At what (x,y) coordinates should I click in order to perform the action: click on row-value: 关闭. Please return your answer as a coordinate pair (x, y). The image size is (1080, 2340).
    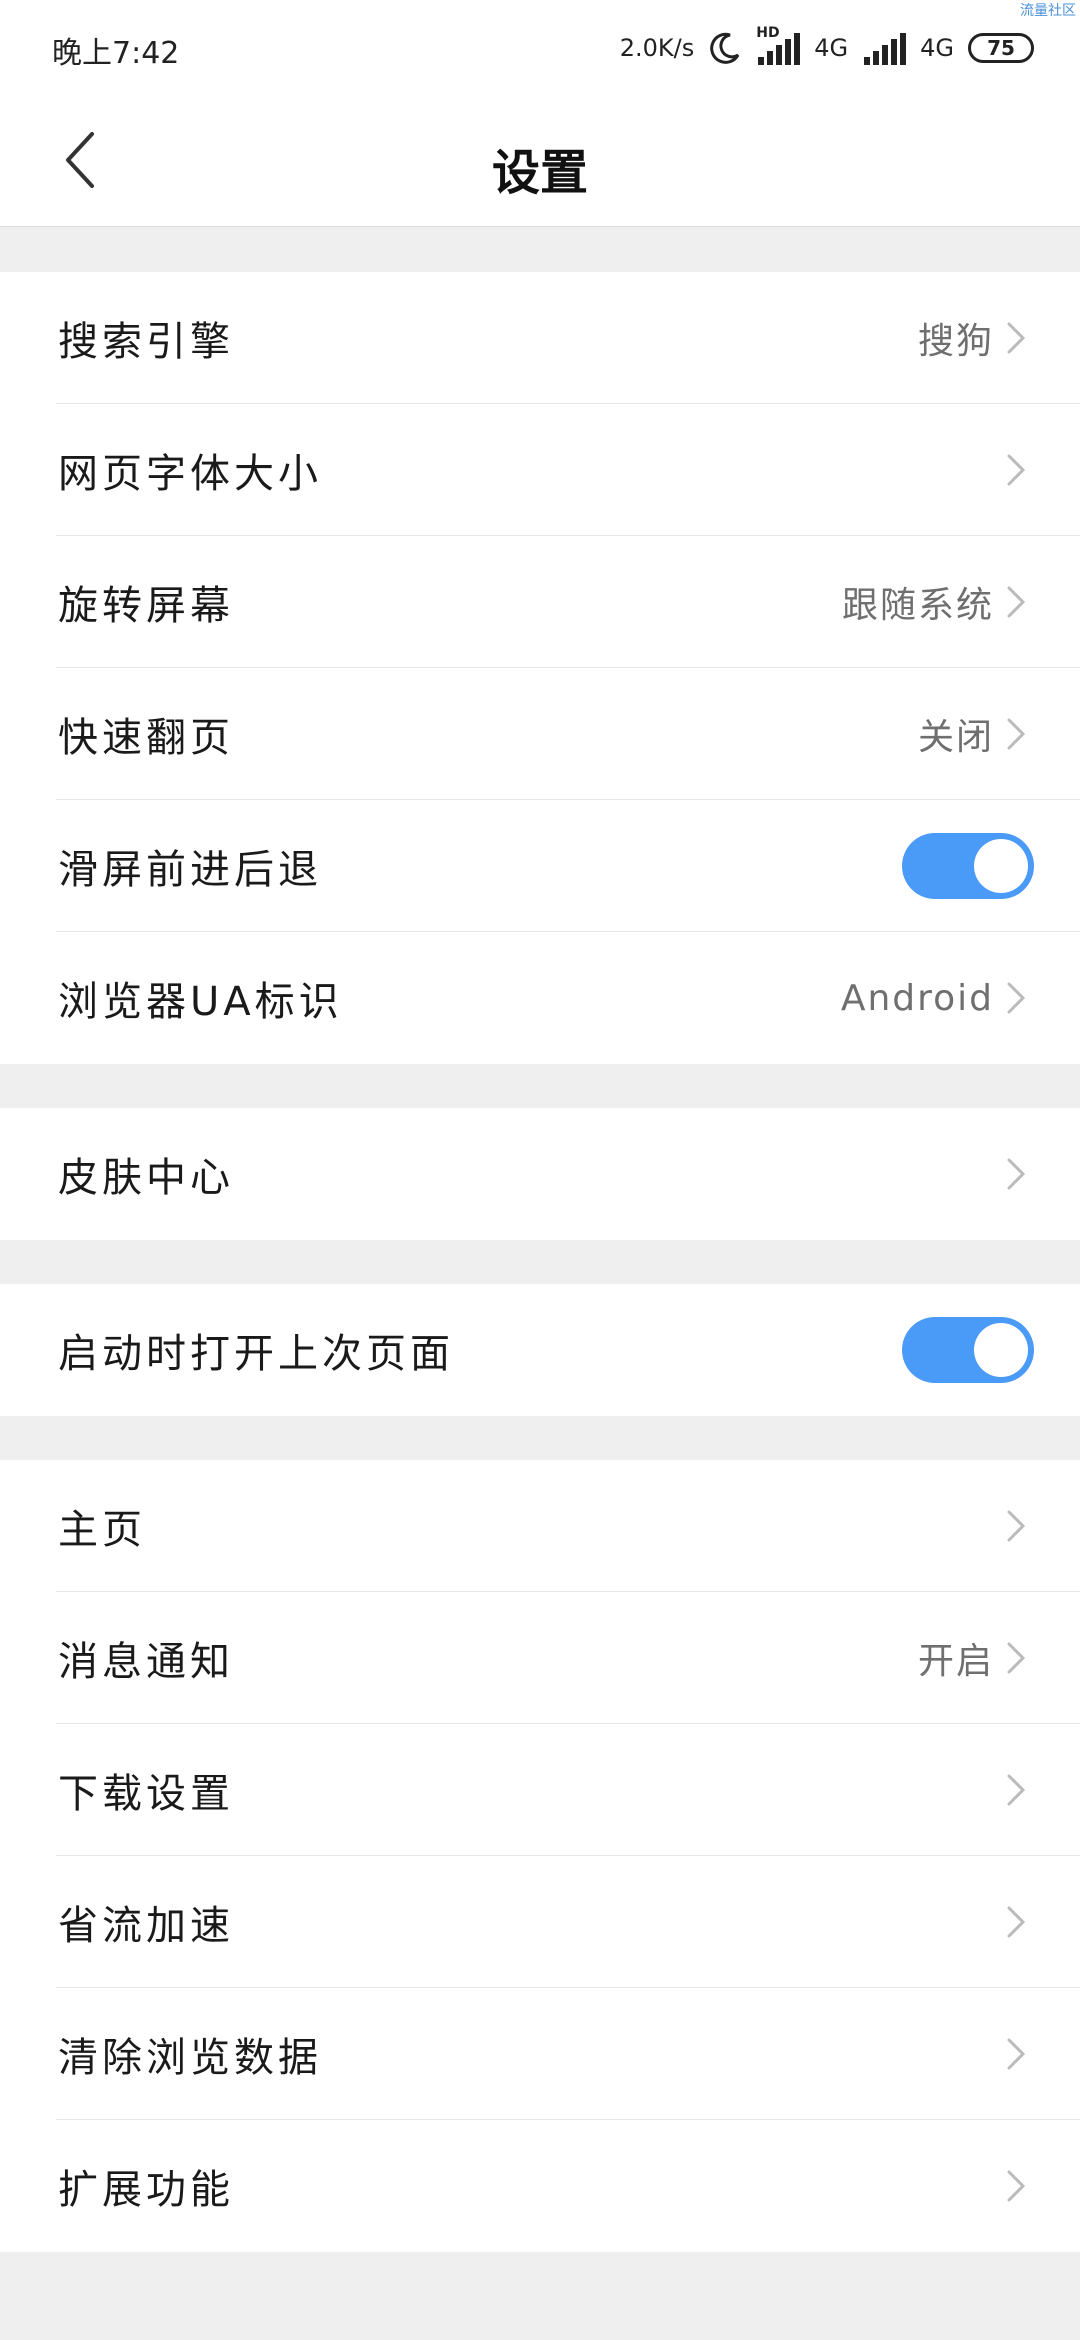
    Looking at the image, I should click on (955, 737).